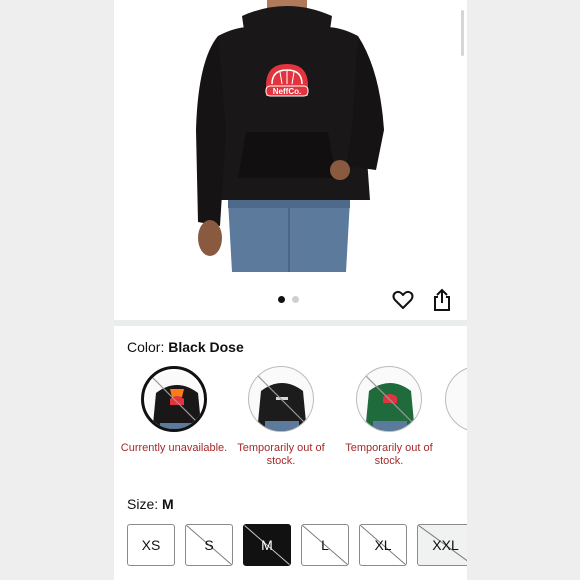 The width and height of the screenshot is (580, 580). I want to click on image-controls, so click(290, 296).